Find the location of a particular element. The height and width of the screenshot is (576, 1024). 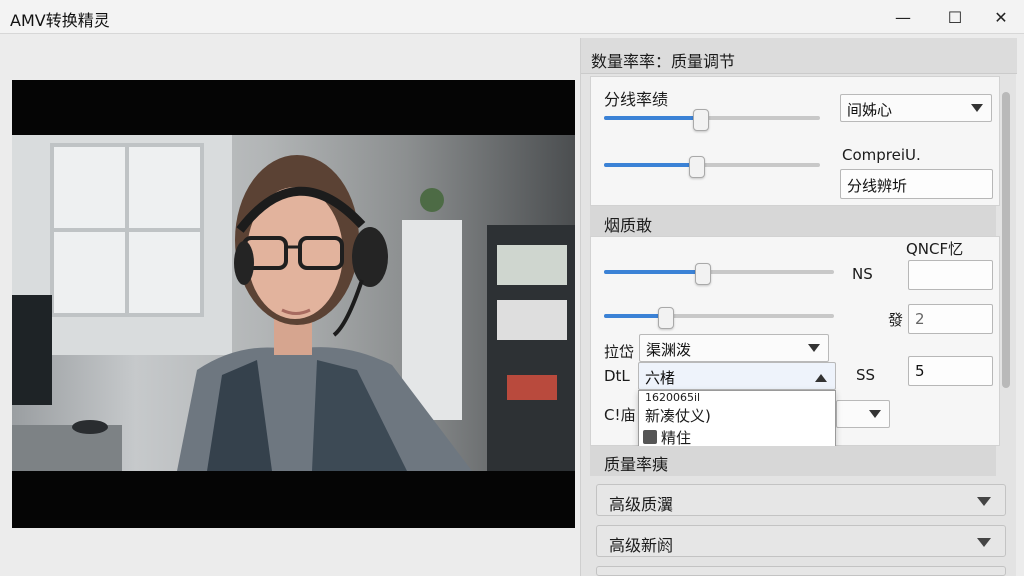

pull-combo-value: 渠渊泼 is located at coordinates (669, 350).